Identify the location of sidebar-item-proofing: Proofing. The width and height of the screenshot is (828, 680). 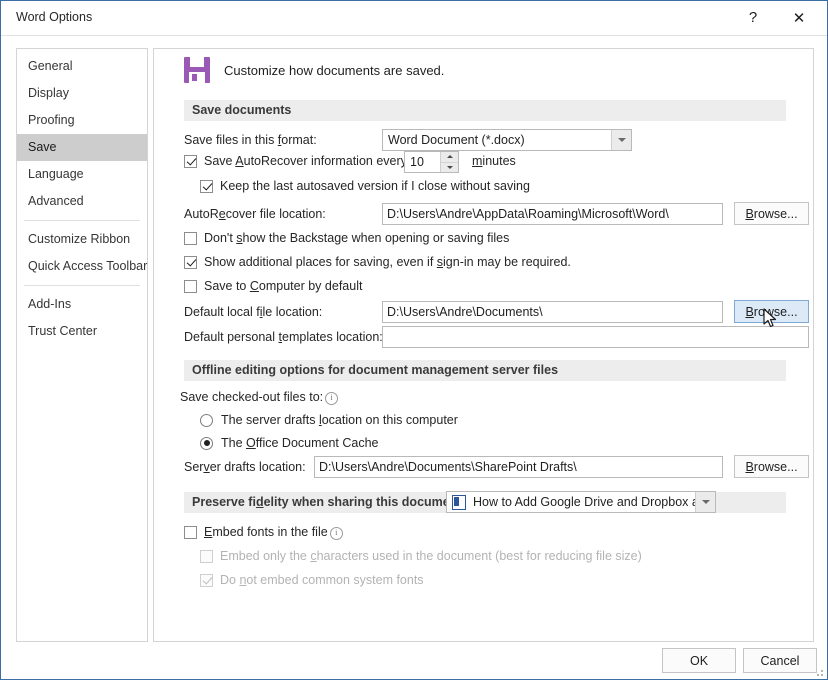
(82, 120).